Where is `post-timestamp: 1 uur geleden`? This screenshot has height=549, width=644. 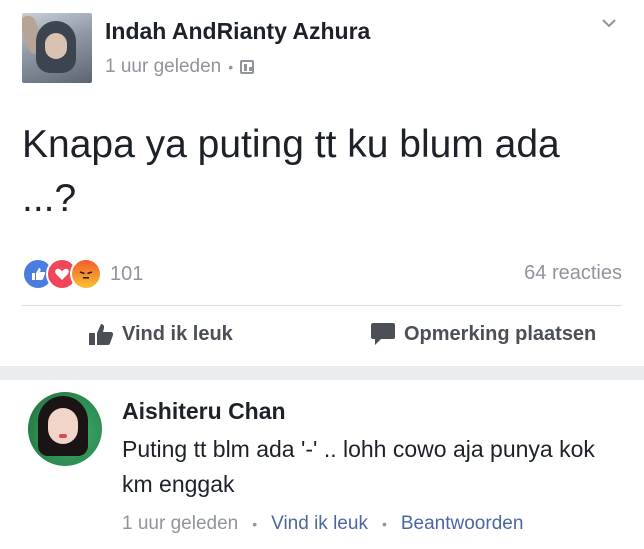
post-timestamp: 1 uur geleden is located at coordinates (163, 67).